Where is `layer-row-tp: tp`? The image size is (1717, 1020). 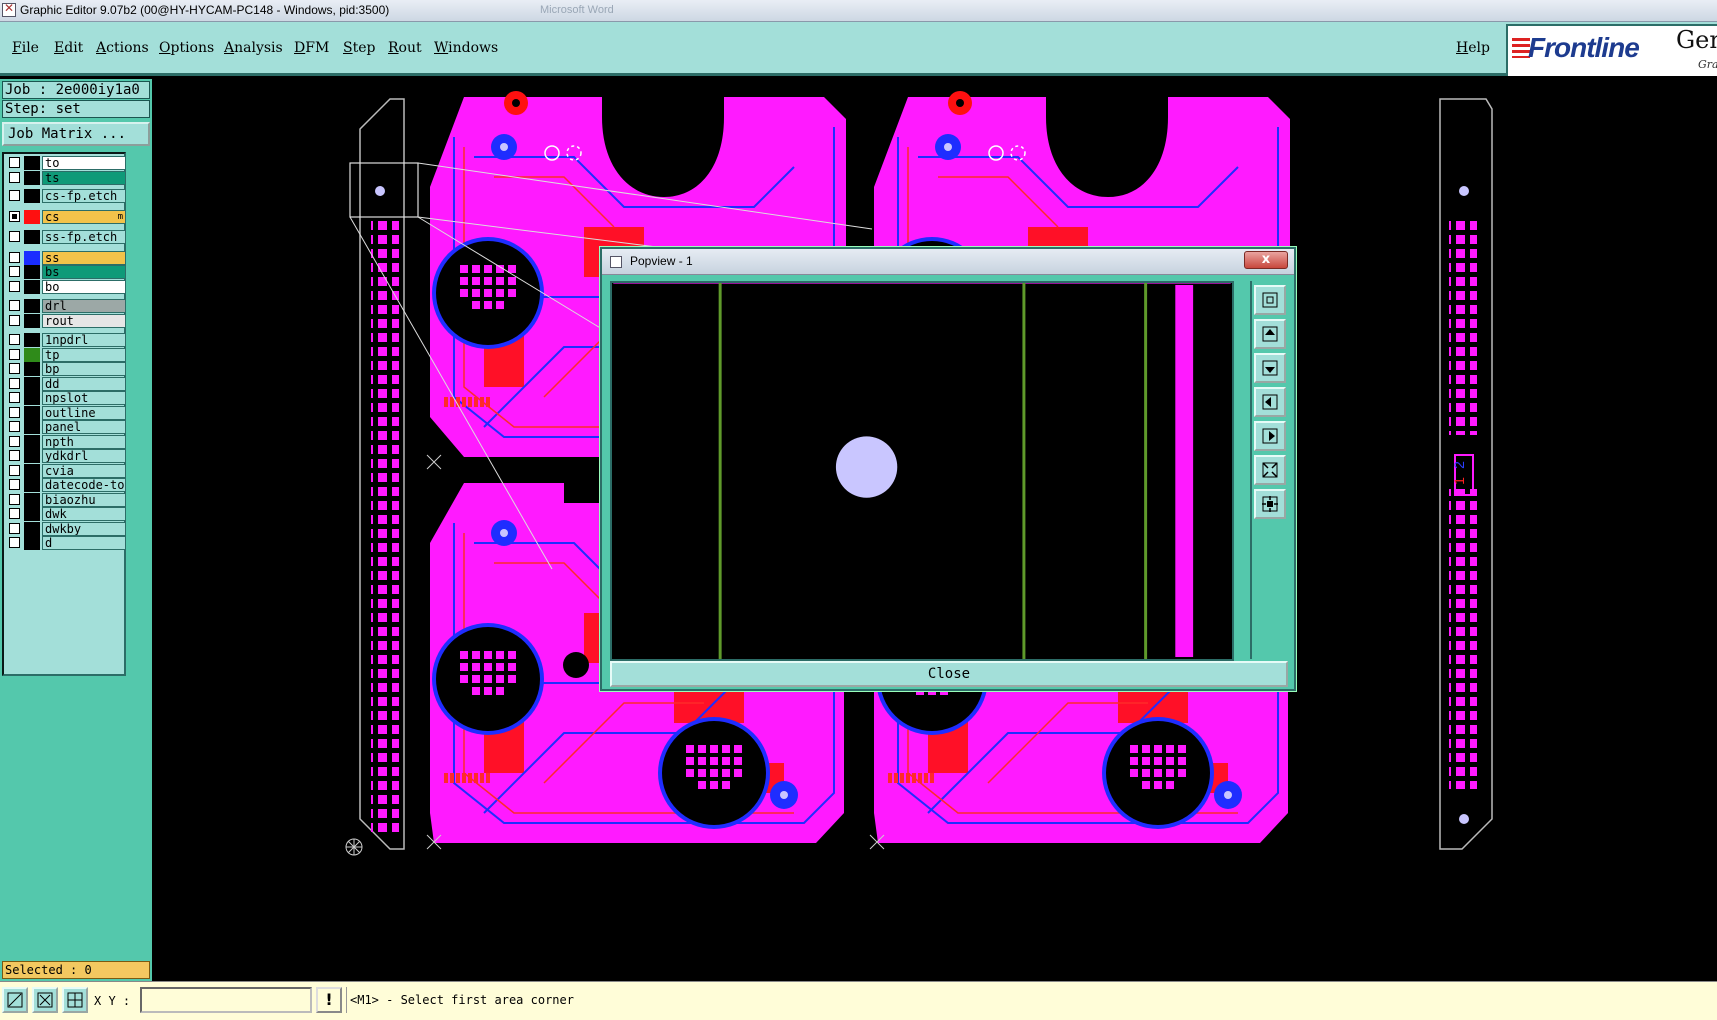 layer-row-tp: tp is located at coordinates (66, 354).